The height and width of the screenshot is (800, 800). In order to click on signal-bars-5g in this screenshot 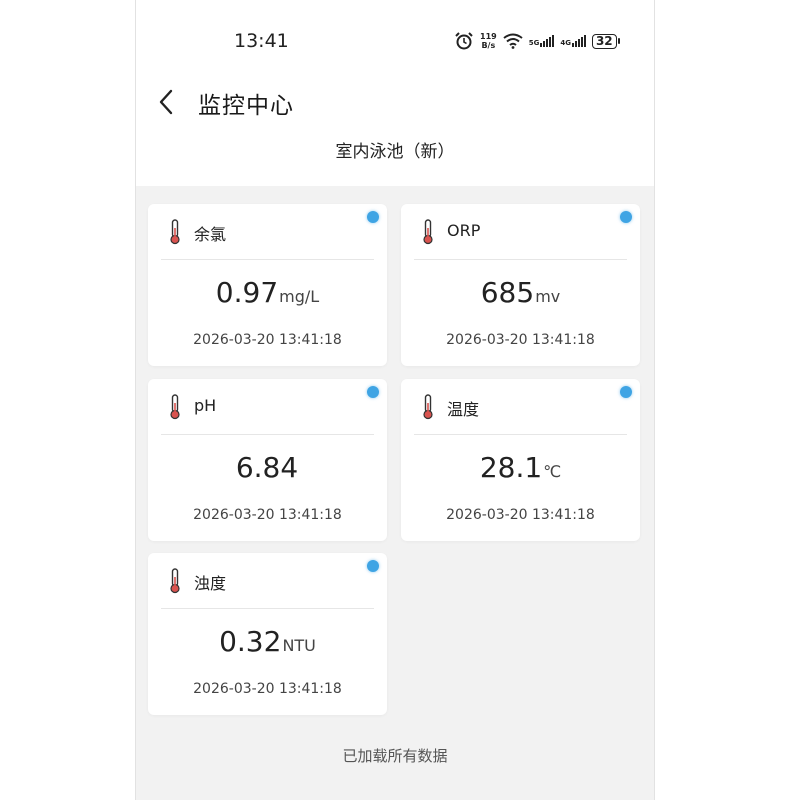, I will do `click(547, 41)`.